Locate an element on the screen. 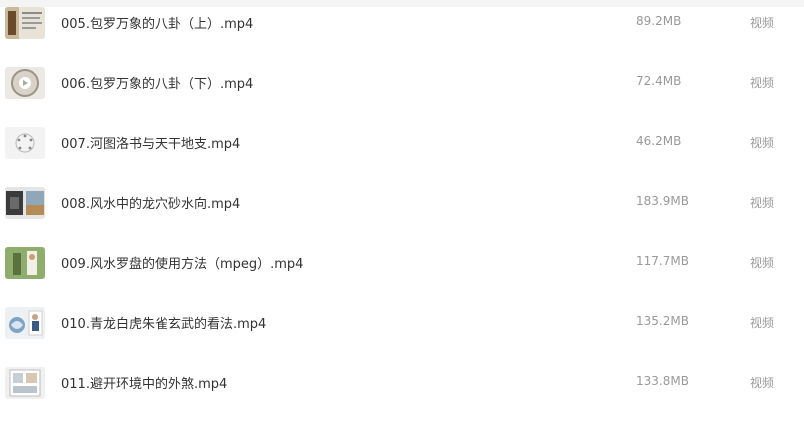 The image size is (804, 425). file-row: 008.风水中的龙穴砂水向.mp4 183.9MB 视频 is located at coordinates (402, 210).